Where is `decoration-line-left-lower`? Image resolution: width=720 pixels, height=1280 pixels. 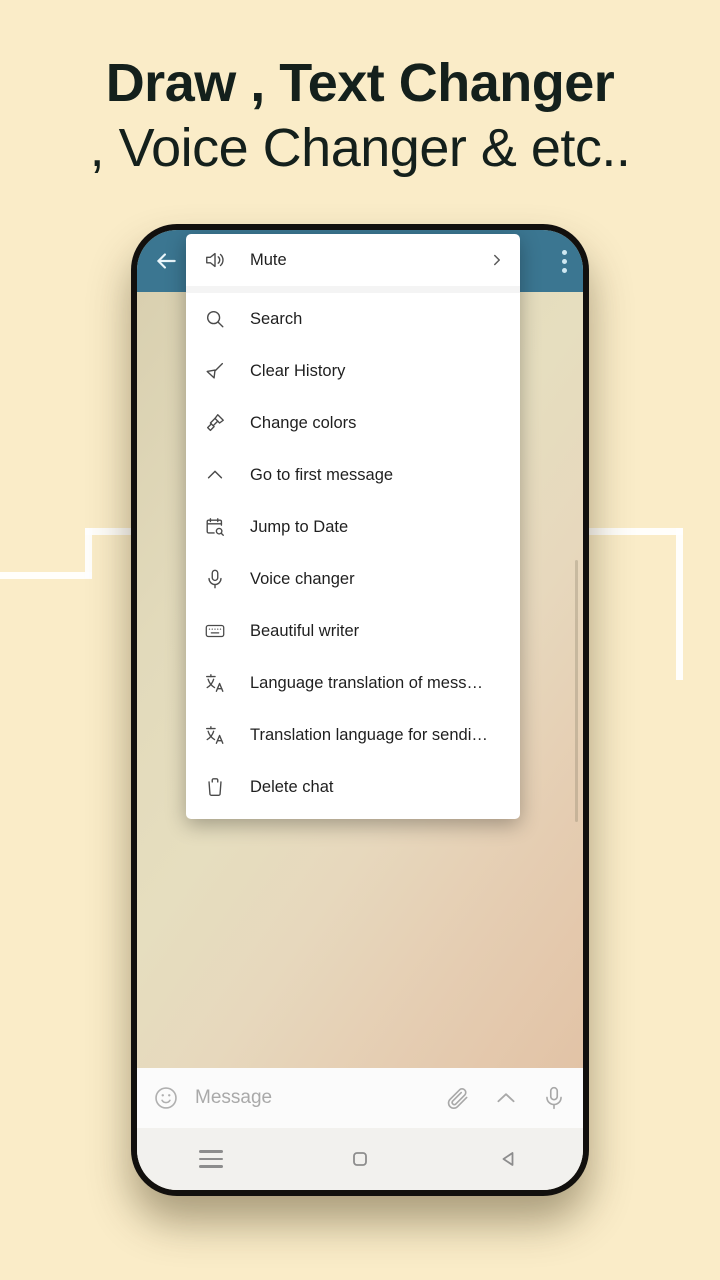
decoration-line-left-lower is located at coordinates (46, 575).